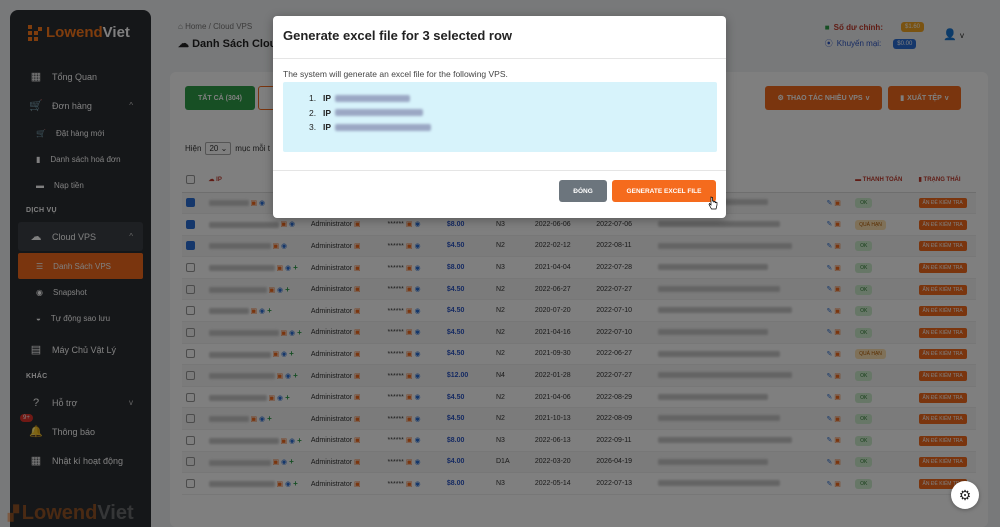 Image resolution: width=1000 pixels, height=527 pixels. Describe the element at coordinates (398, 35) in the screenshot. I see `modal-title: Generate excel file for 3 selected row` at that location.